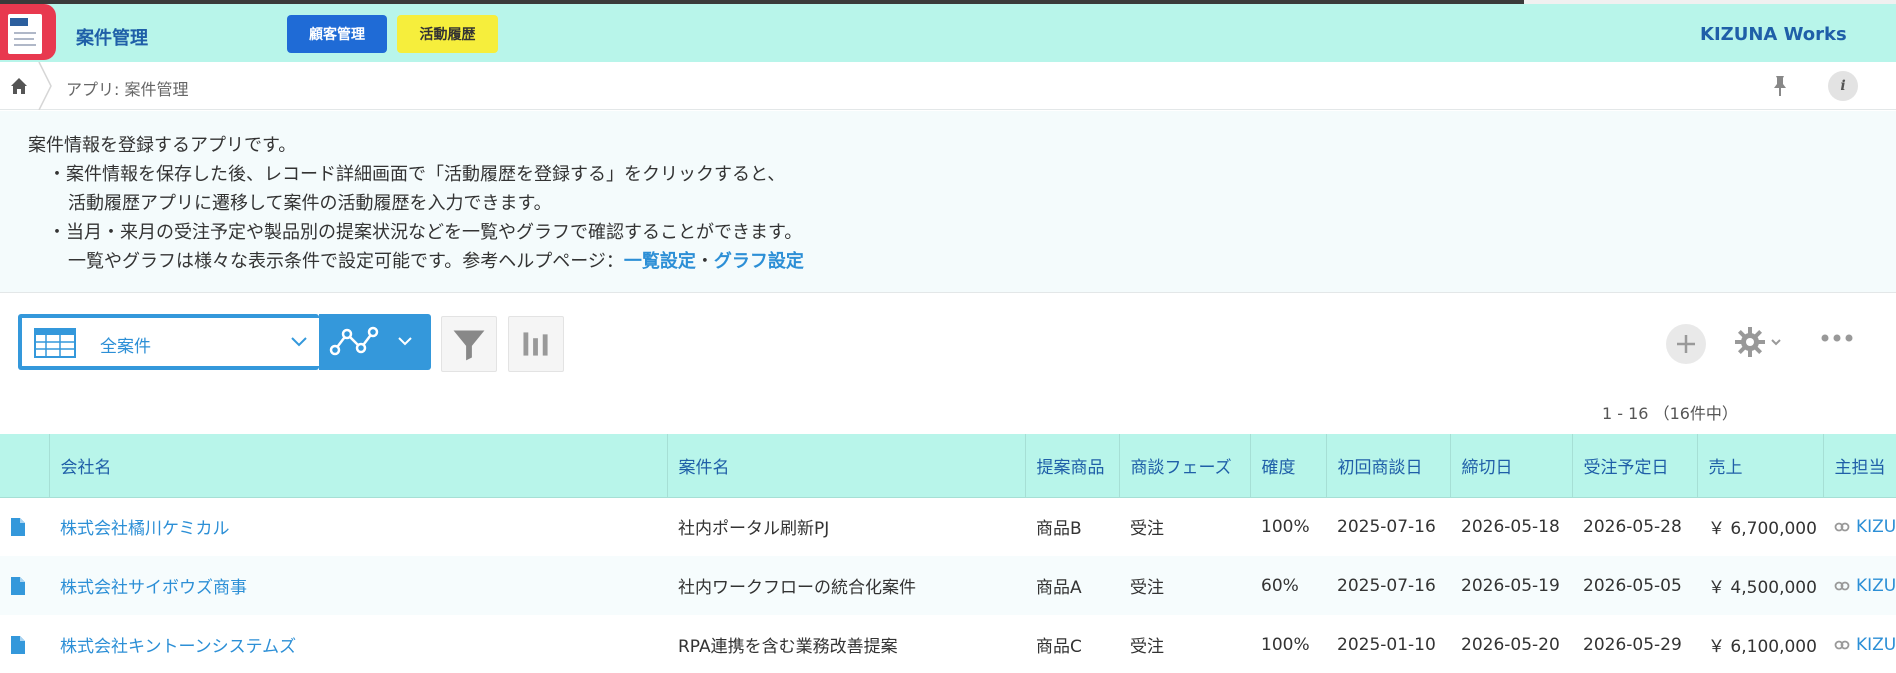  I want to click on home-icon, so click(19, 86).